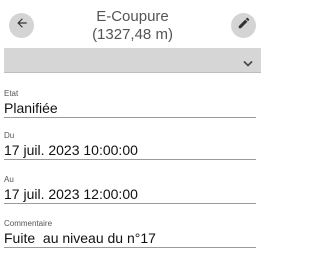 The height and width of the screenshot is (258, 320). I want to click on etat-label: Etat, so click(11, 93).